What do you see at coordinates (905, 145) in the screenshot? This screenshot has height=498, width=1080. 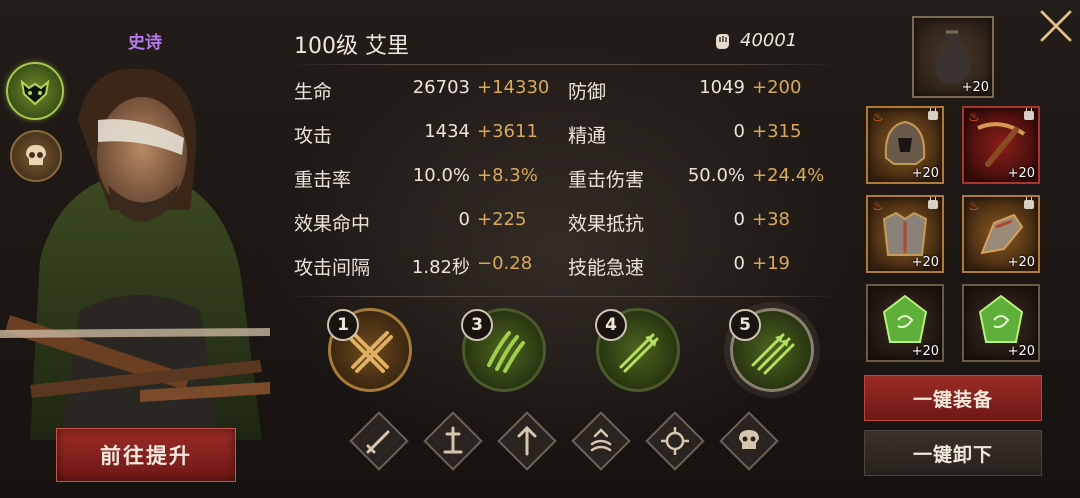 I see `helmet-slot: ♨ +20` at bounding box center [905, 145].